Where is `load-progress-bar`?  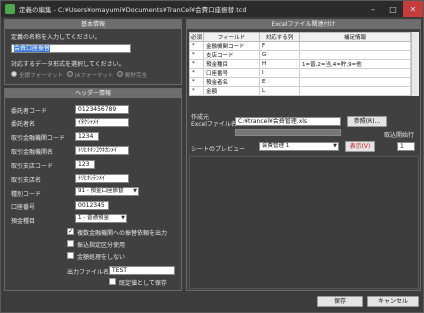
load-progress-bar is located at coordinates (288, 132).